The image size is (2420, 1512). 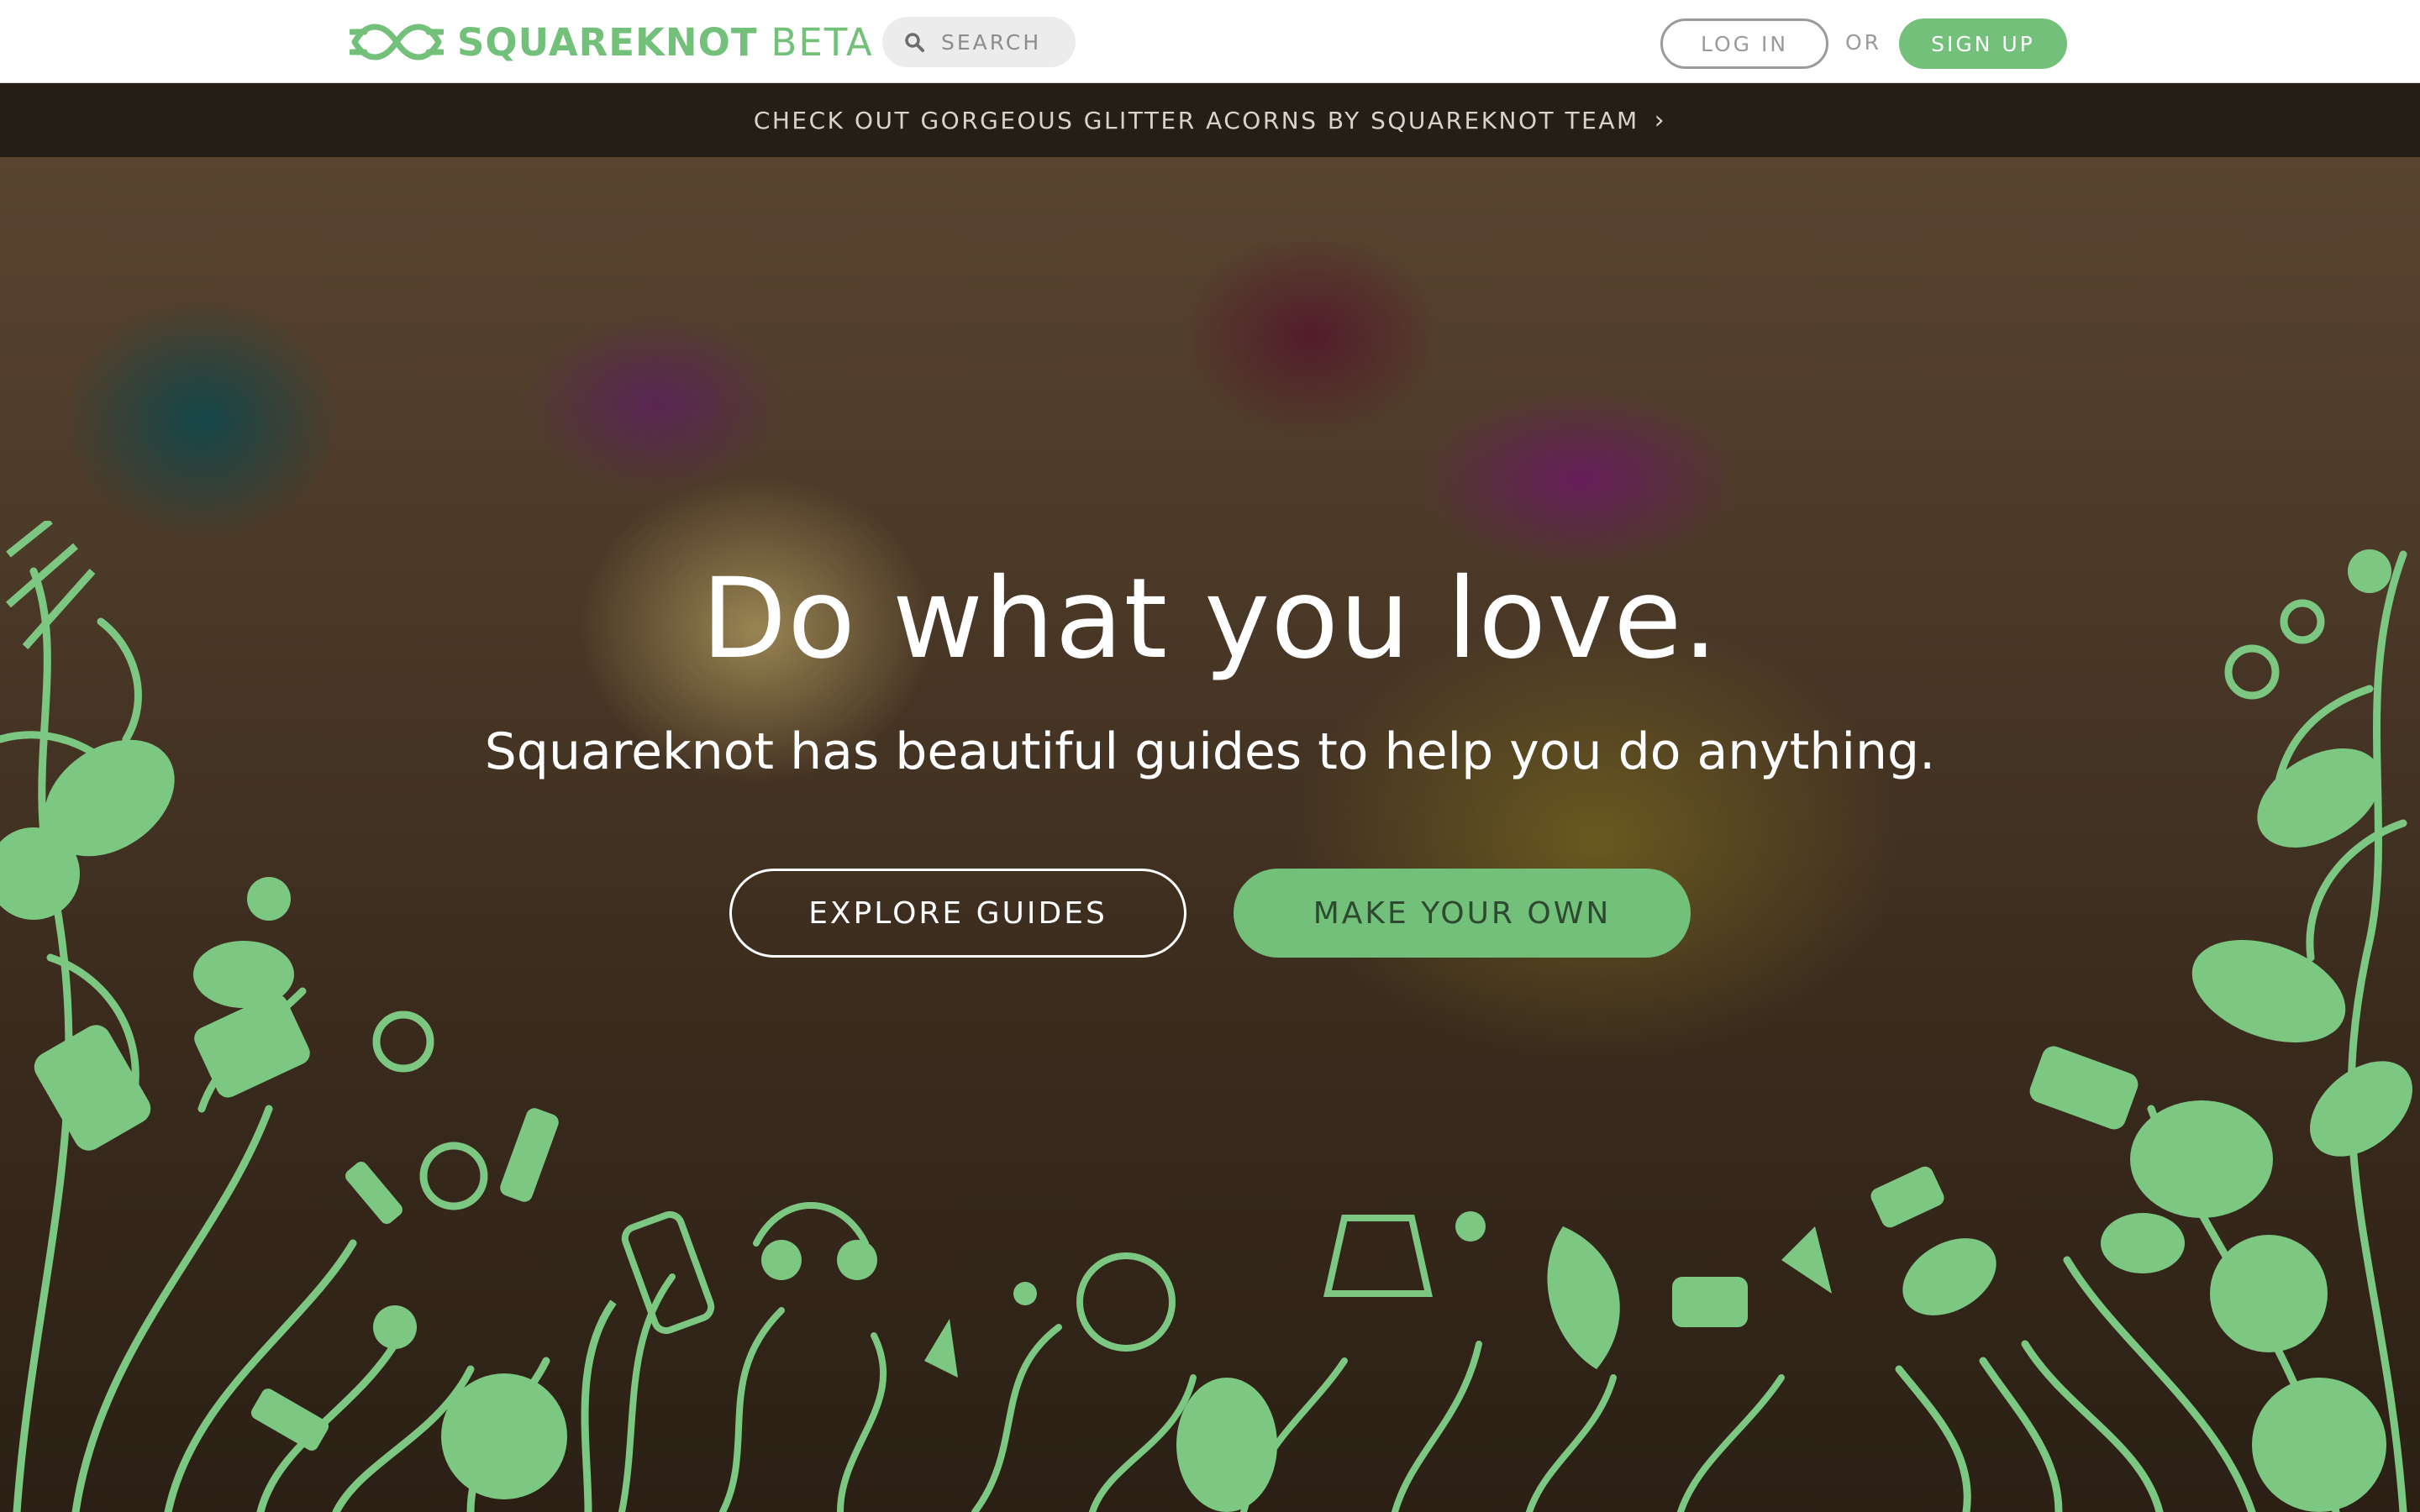 I want to click on hero-title: Do what you love., so click(x=1210, y=619).